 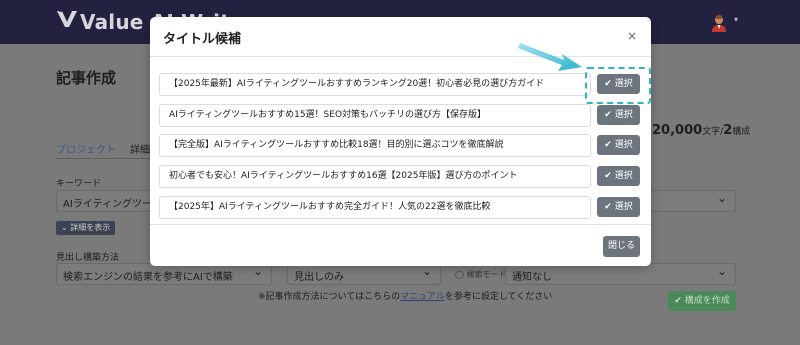 I want to click on candidate-title: AIライティングツールおすすめ15選！SEO対策もバッチリの選び方【保存版】, so click(x=375, y=115).